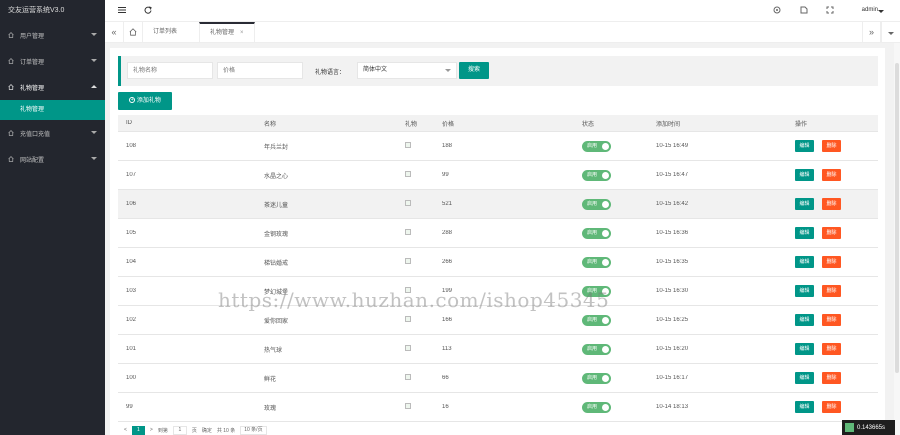 Image resolution: width=900 pixels, height=435 pixels. Describe the element at coordinates (672, 349) in the screenshot. I see `cell-time: 10-15 16:20` at that location.